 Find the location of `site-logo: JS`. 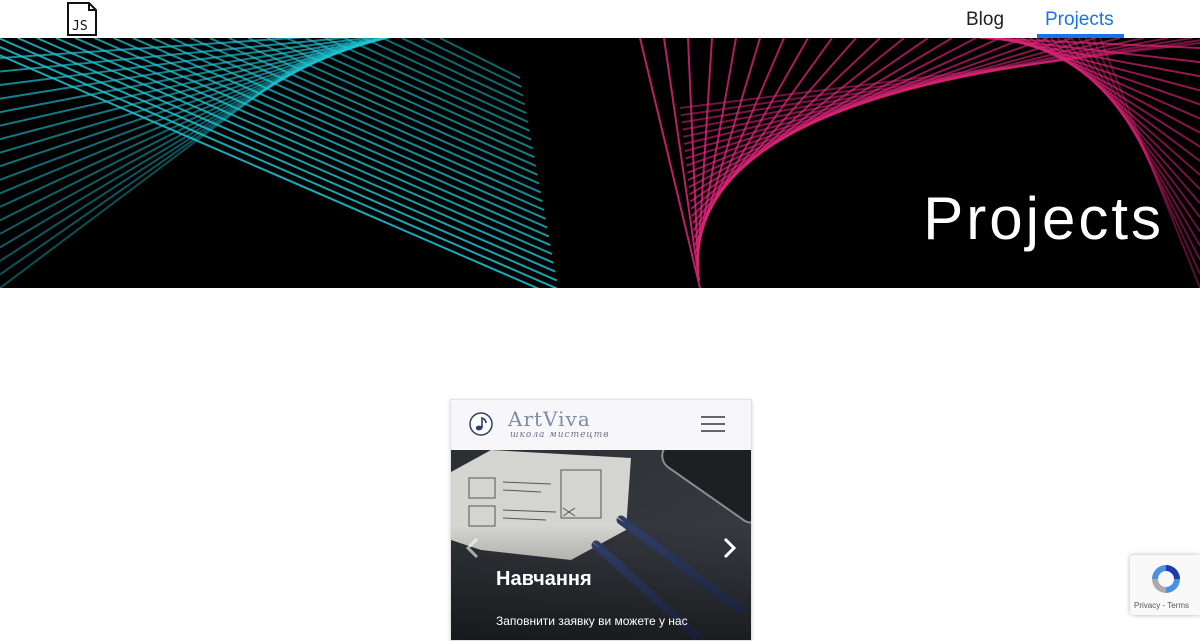

site-logo: JS is located at coordinates (82, 19).